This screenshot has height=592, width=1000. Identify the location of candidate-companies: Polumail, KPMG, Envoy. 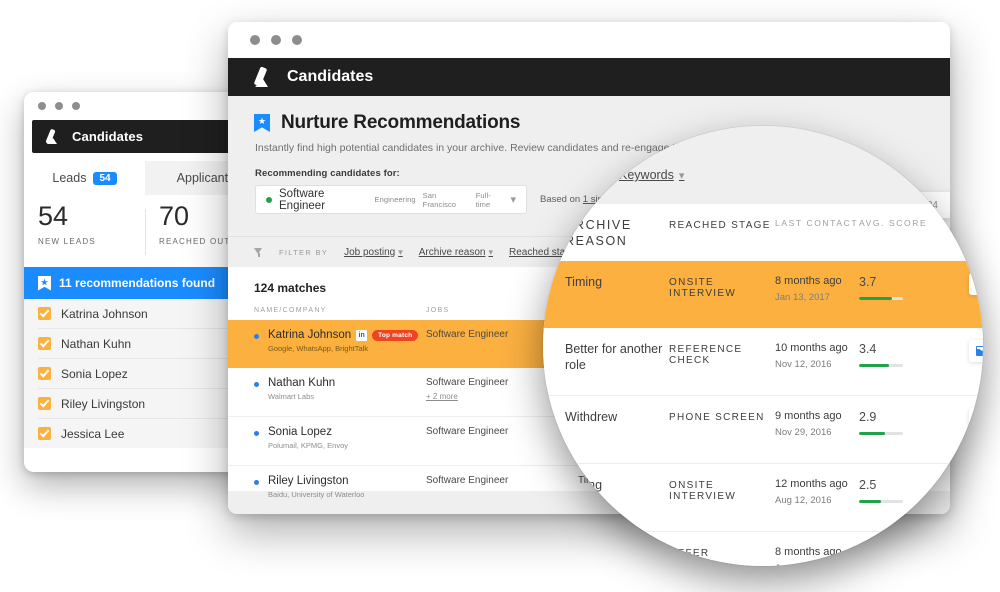
(308, 445).